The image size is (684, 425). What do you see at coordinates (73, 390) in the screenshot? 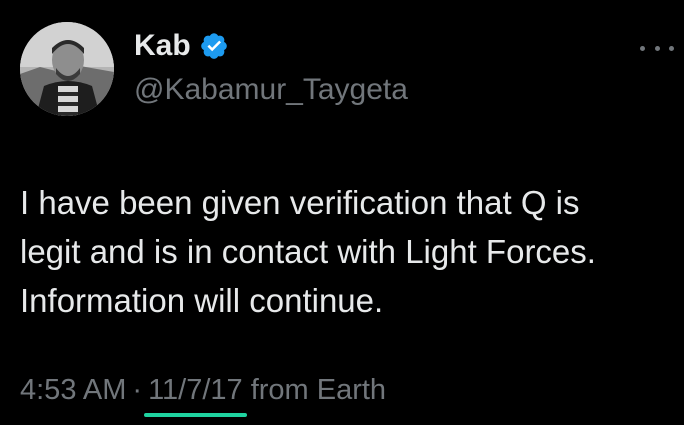
I see `tweet-time: 4:53 AM` at bounding box center [73, 390].